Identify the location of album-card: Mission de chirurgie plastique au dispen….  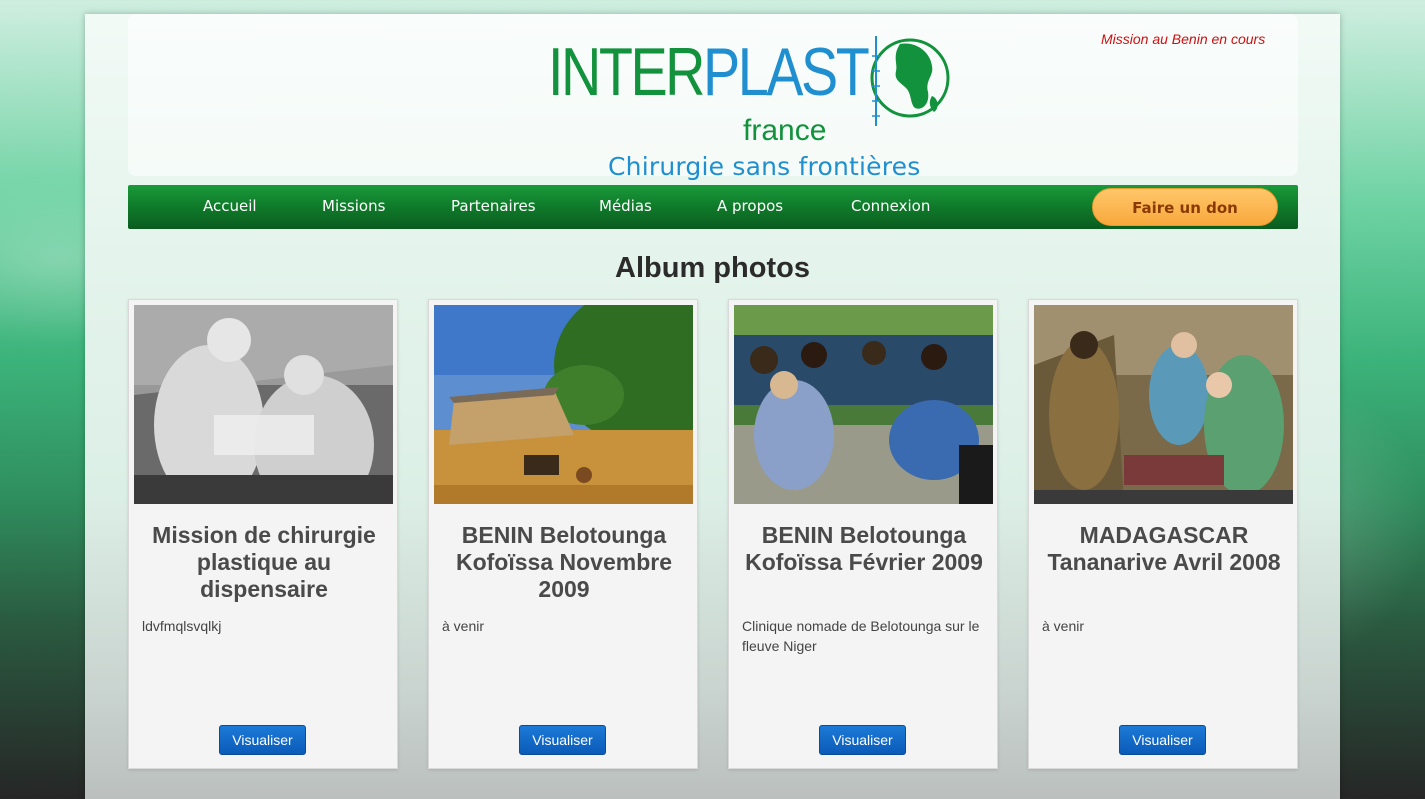
(263, 534).